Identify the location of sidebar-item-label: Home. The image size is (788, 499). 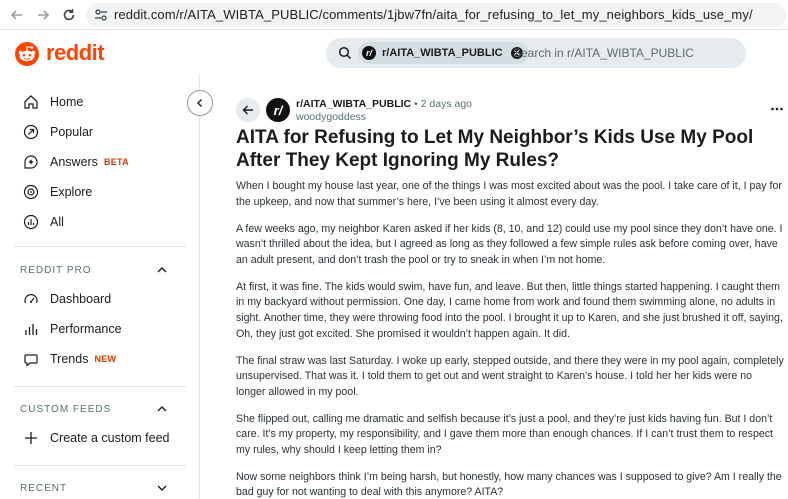
(67, 102).